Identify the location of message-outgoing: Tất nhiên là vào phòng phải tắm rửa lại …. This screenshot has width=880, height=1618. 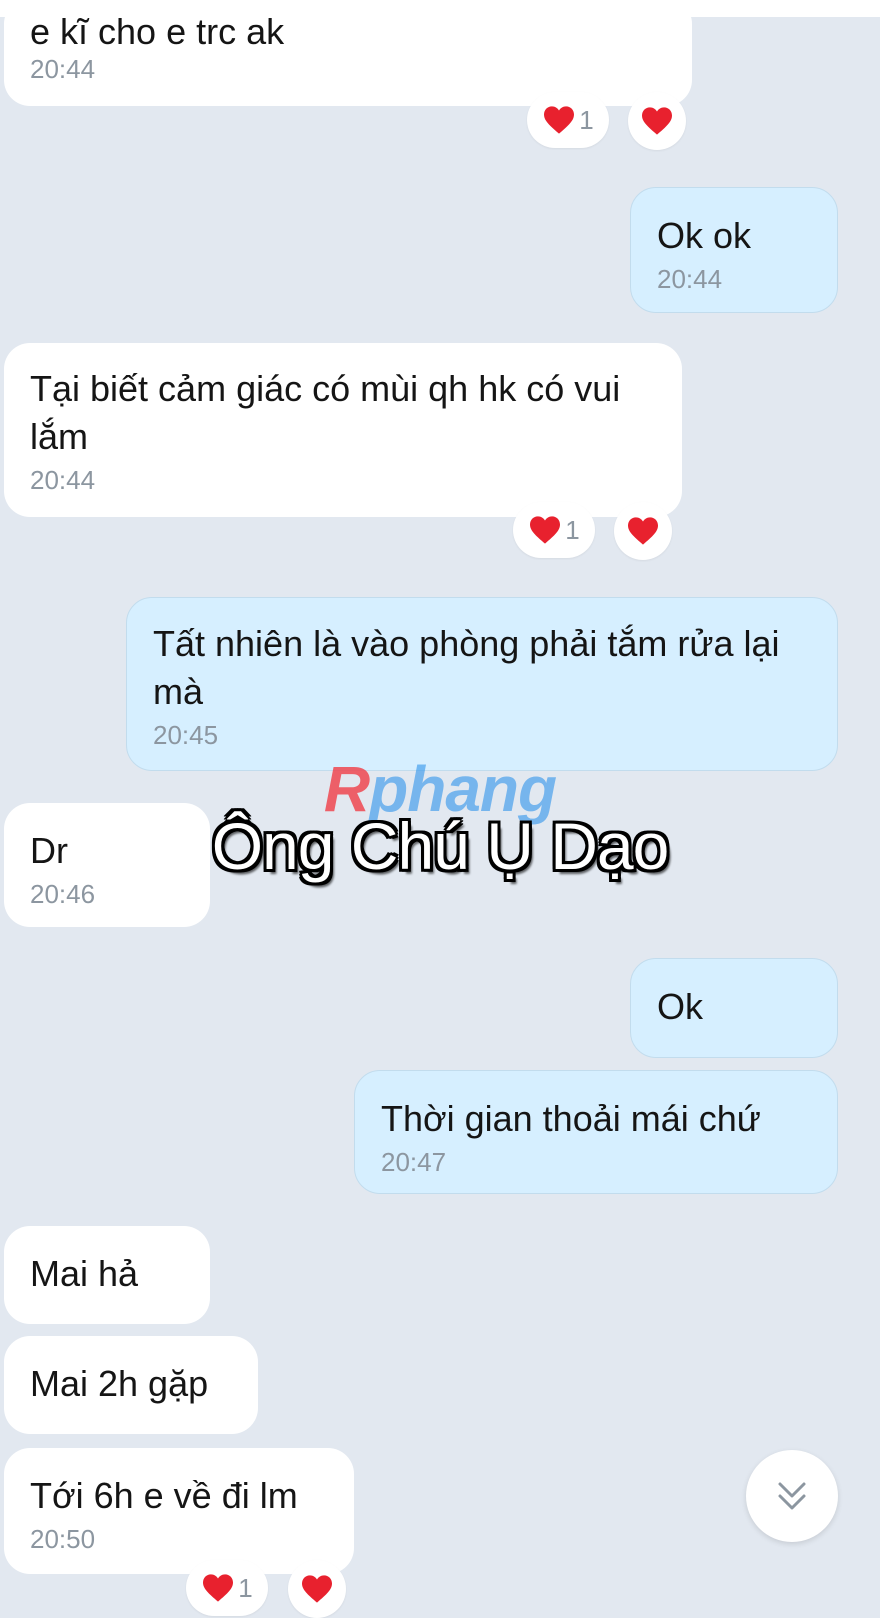
(482, 684).